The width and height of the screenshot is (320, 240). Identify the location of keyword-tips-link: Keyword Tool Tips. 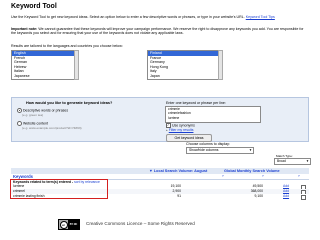
(260, 17).